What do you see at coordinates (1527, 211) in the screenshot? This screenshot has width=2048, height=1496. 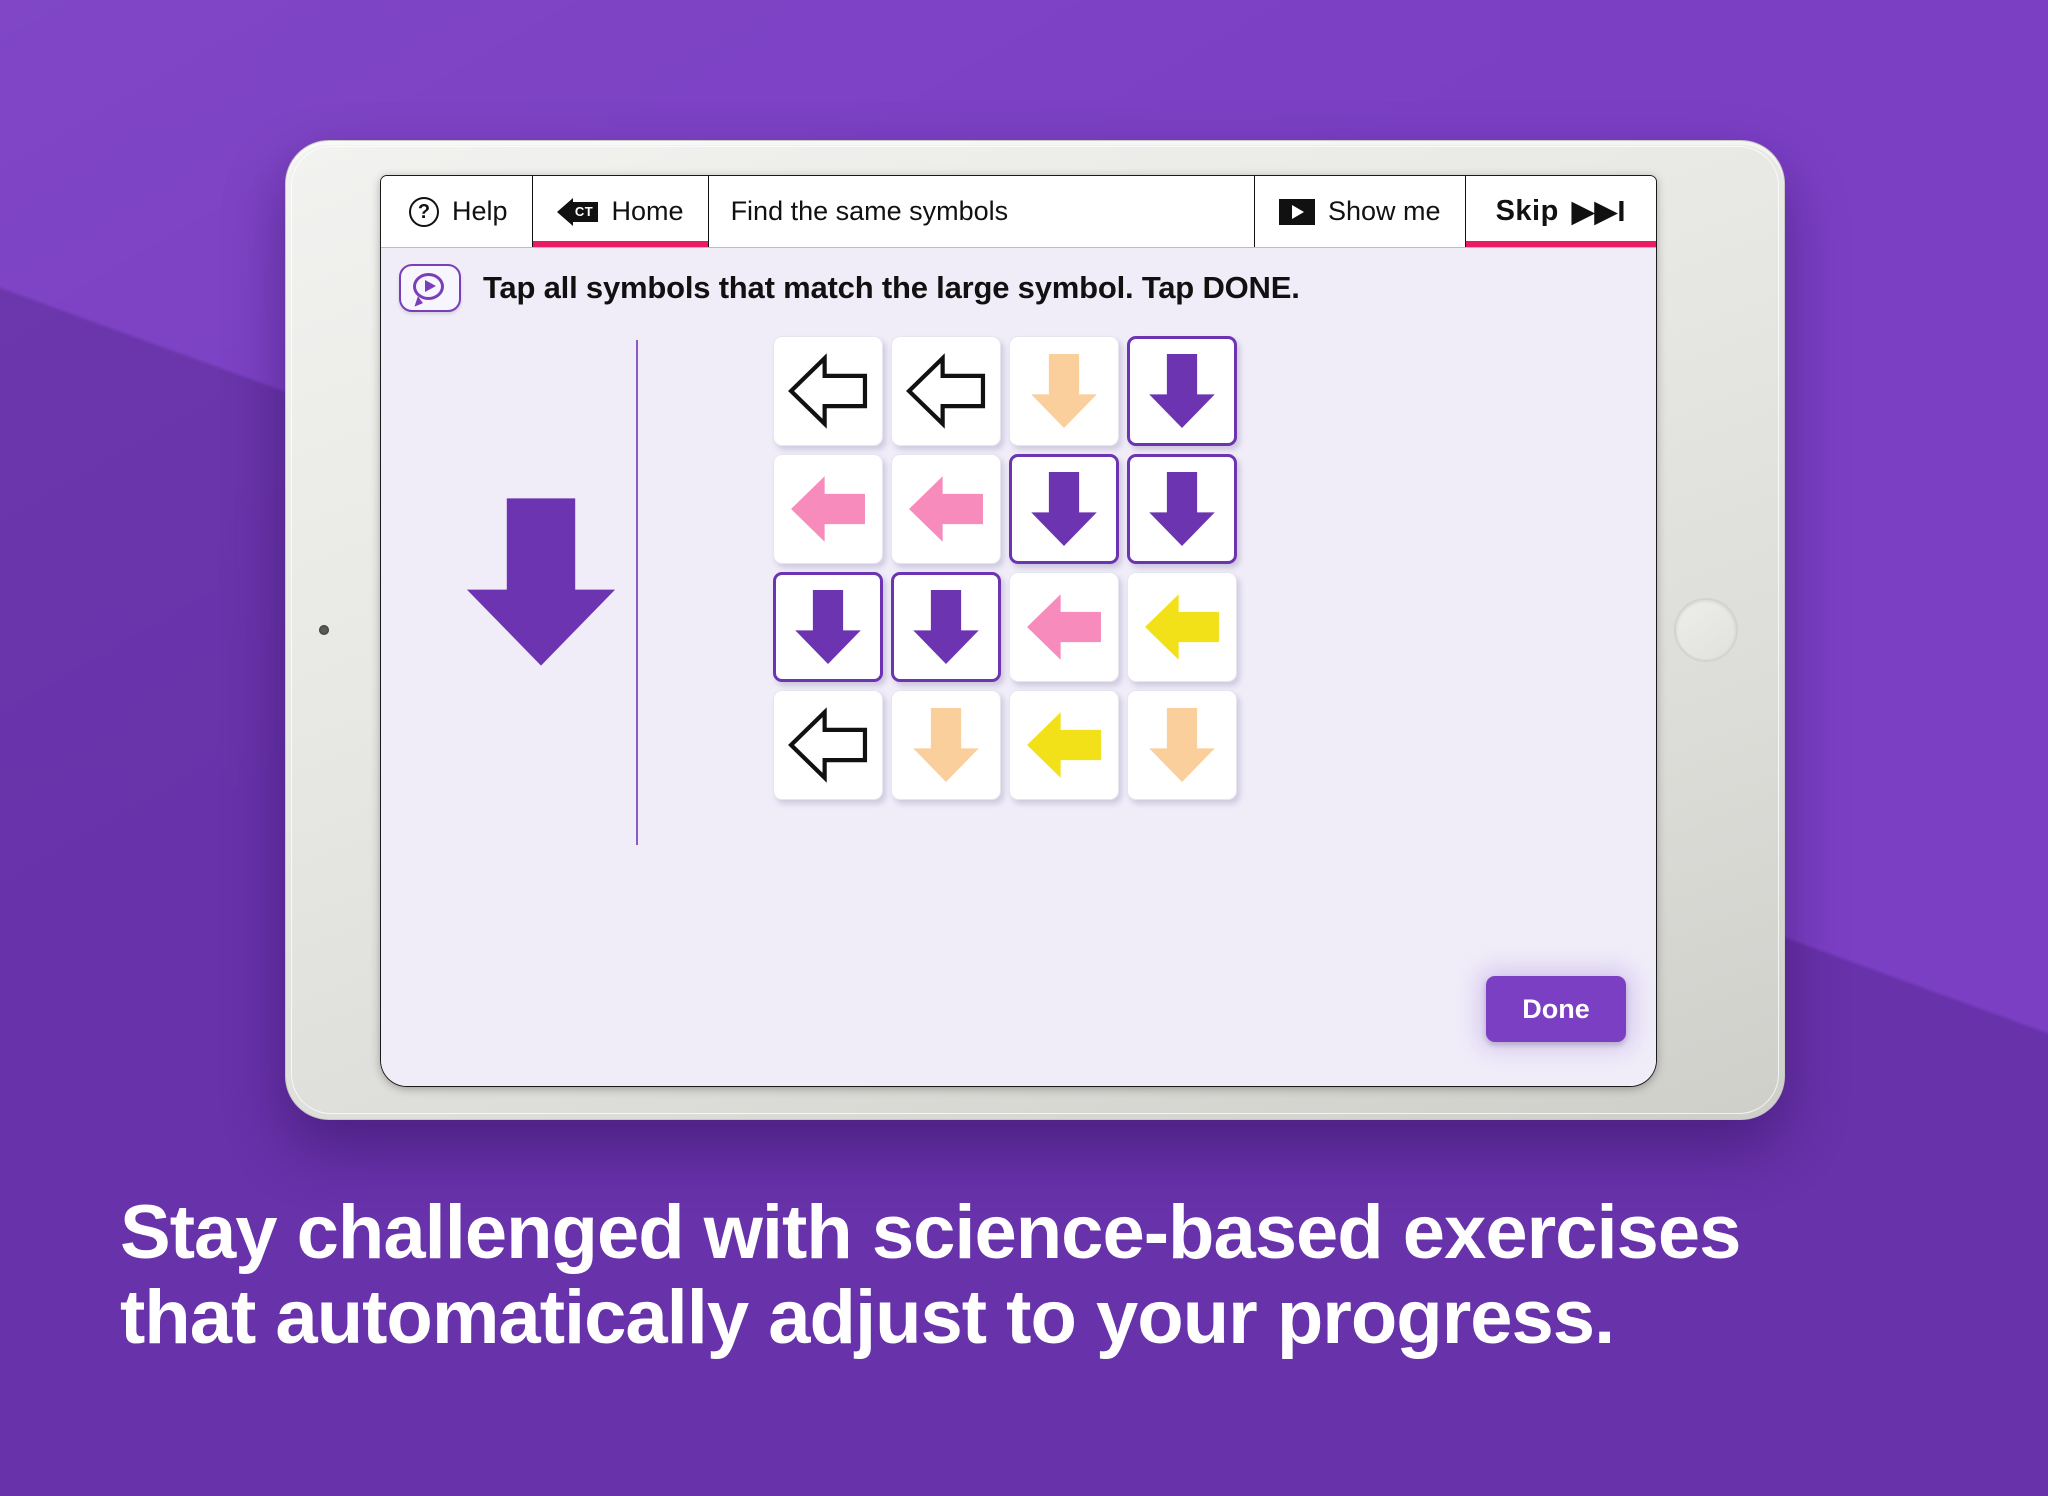 I see `toolbar-skip-label: Skip` at bounding box center [1527, 211].